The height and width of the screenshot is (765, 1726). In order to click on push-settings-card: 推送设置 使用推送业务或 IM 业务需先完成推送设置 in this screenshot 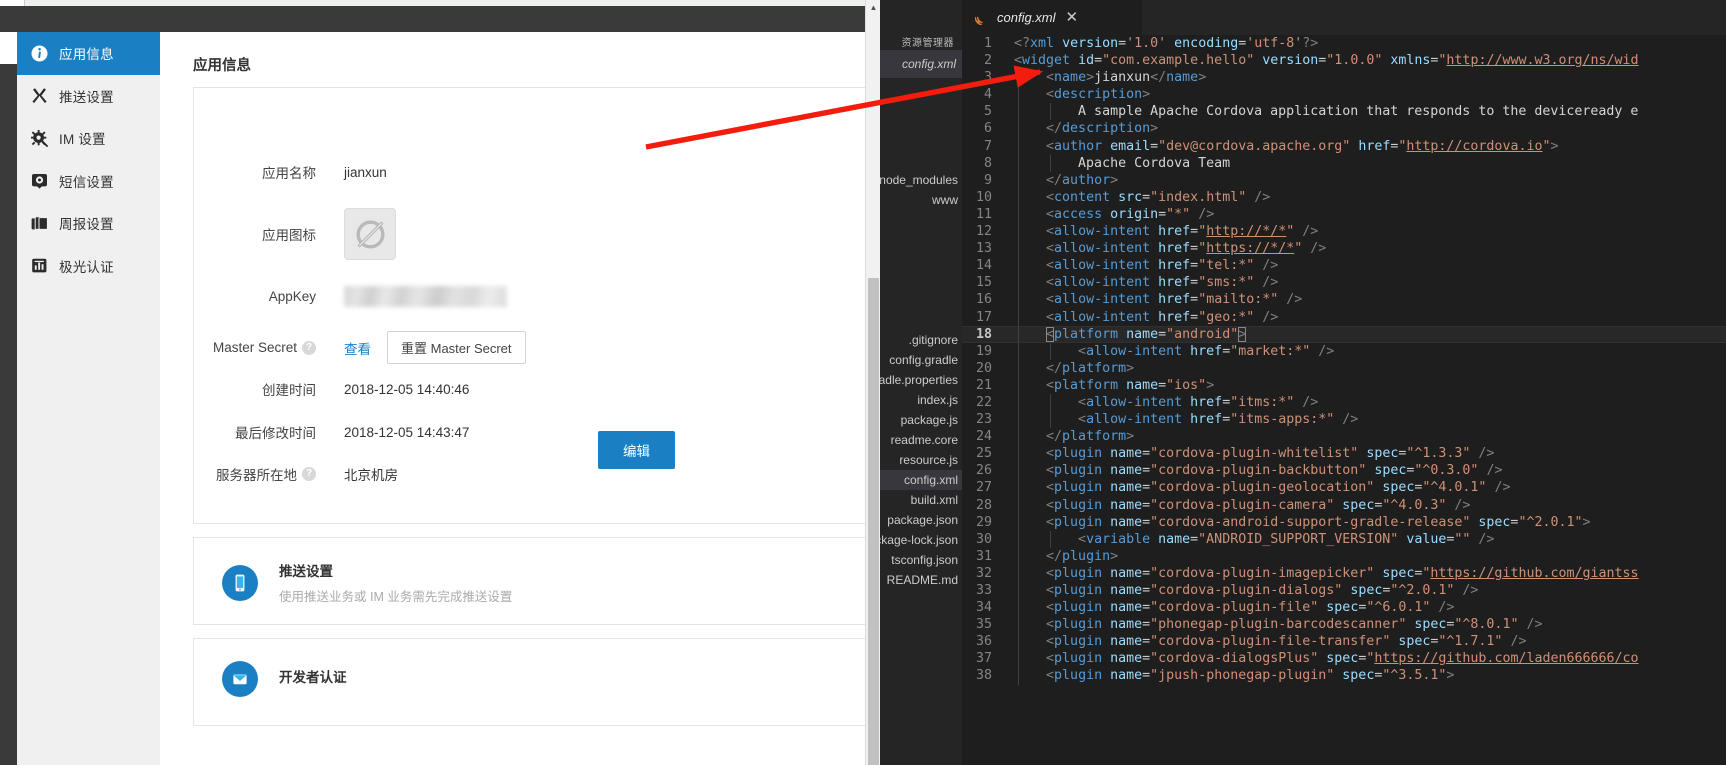, I will do `click(536, 581)`.